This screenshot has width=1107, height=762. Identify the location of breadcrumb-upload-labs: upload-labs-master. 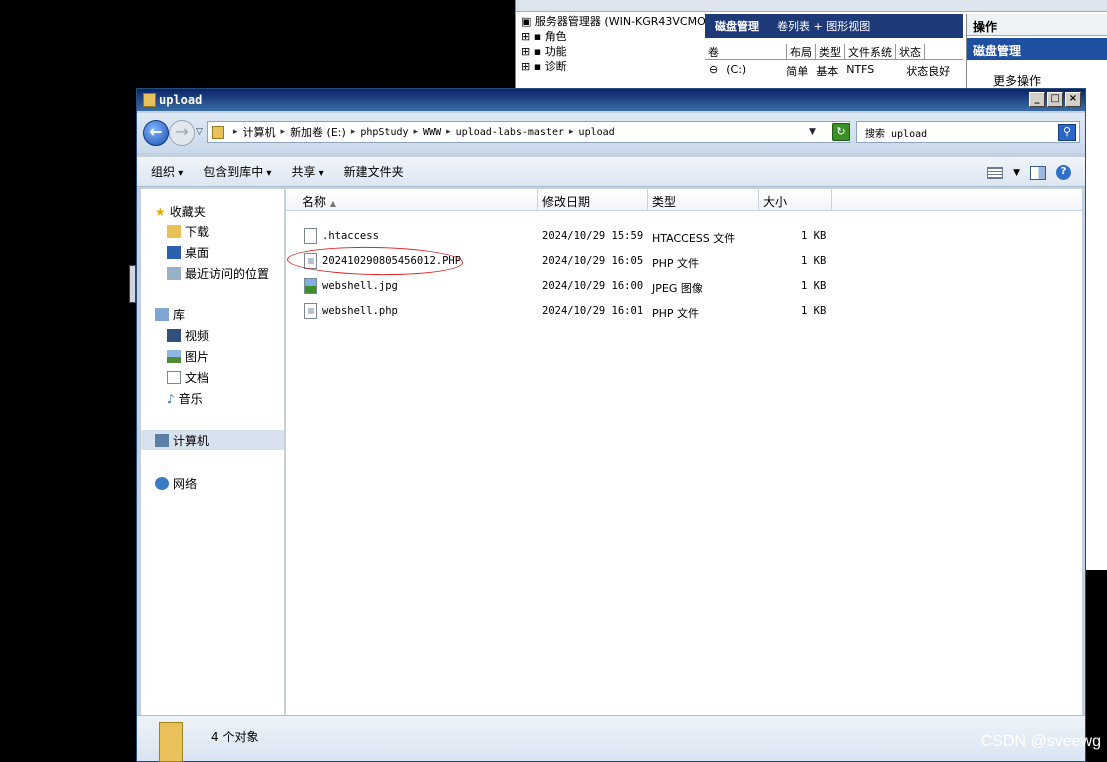
(510, 132).